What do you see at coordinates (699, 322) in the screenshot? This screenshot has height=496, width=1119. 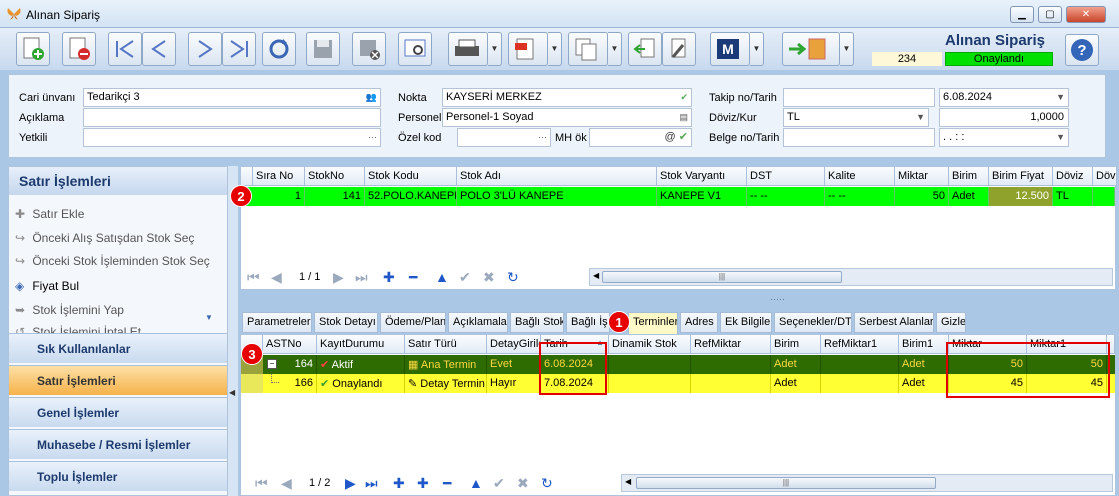 I see `tab-adres: Adres` at bounding box center [699, 322].